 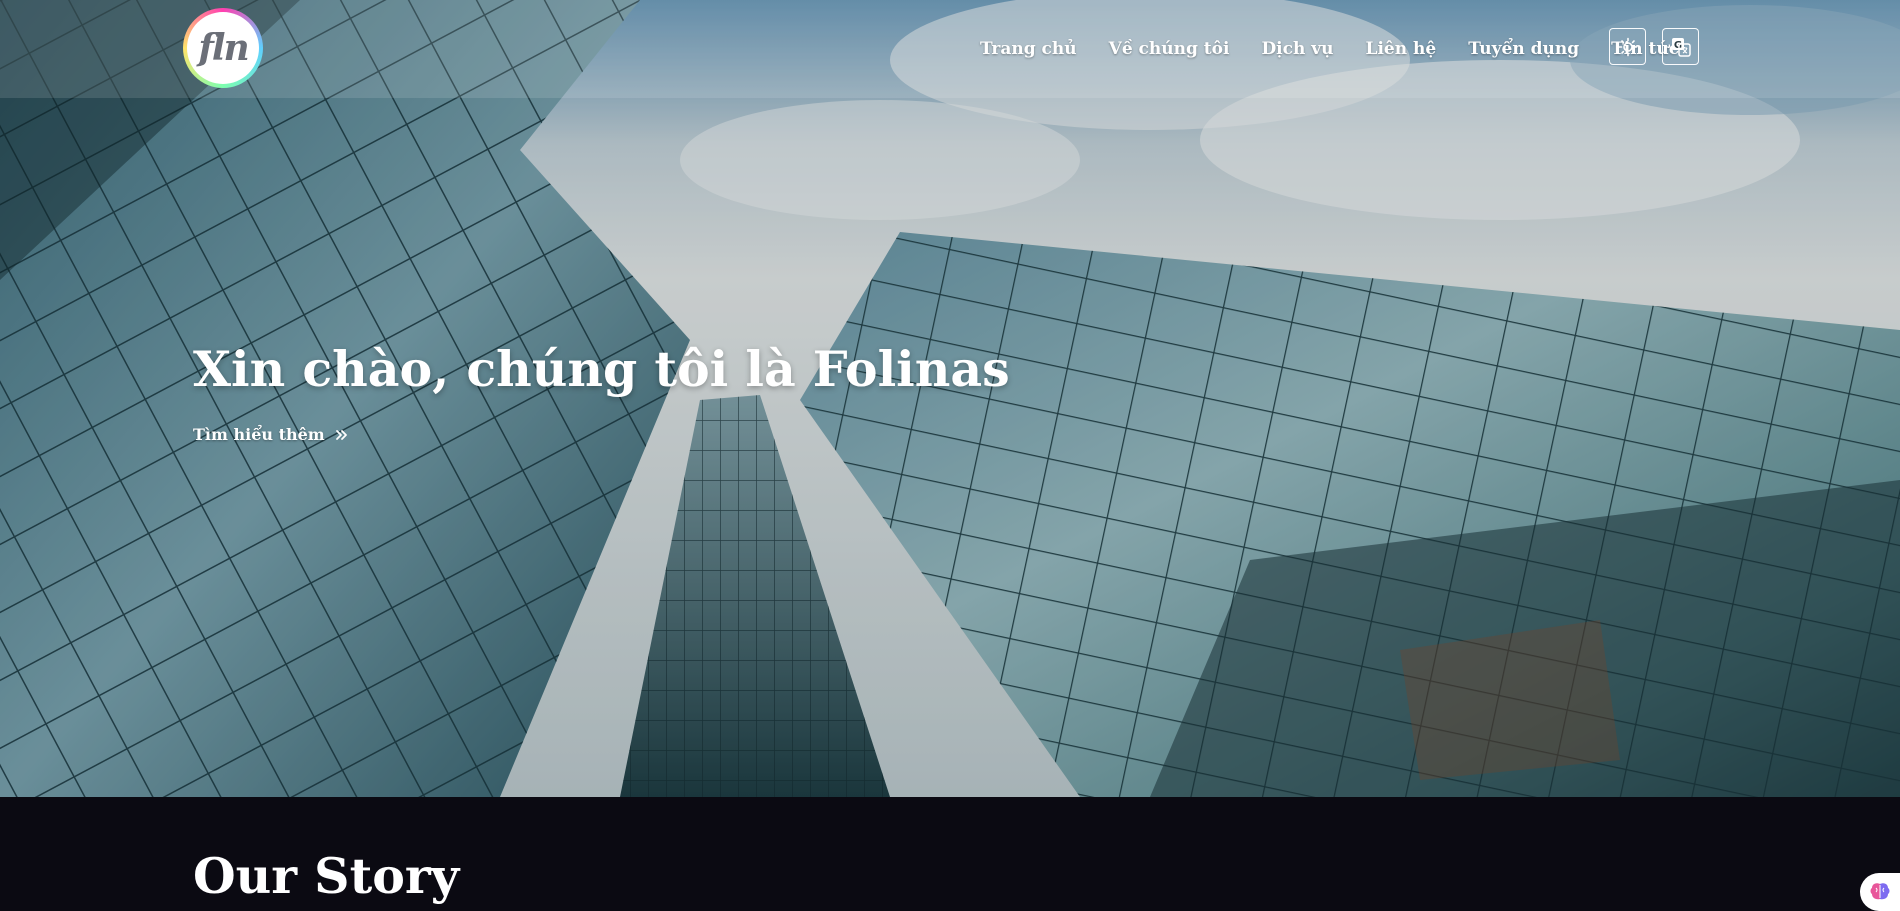 What do you see at coordinates (259, 434) in the screenshot?
I see `learn-more-label: Tìm hiểu thêm` at bounding box center [259, 434].